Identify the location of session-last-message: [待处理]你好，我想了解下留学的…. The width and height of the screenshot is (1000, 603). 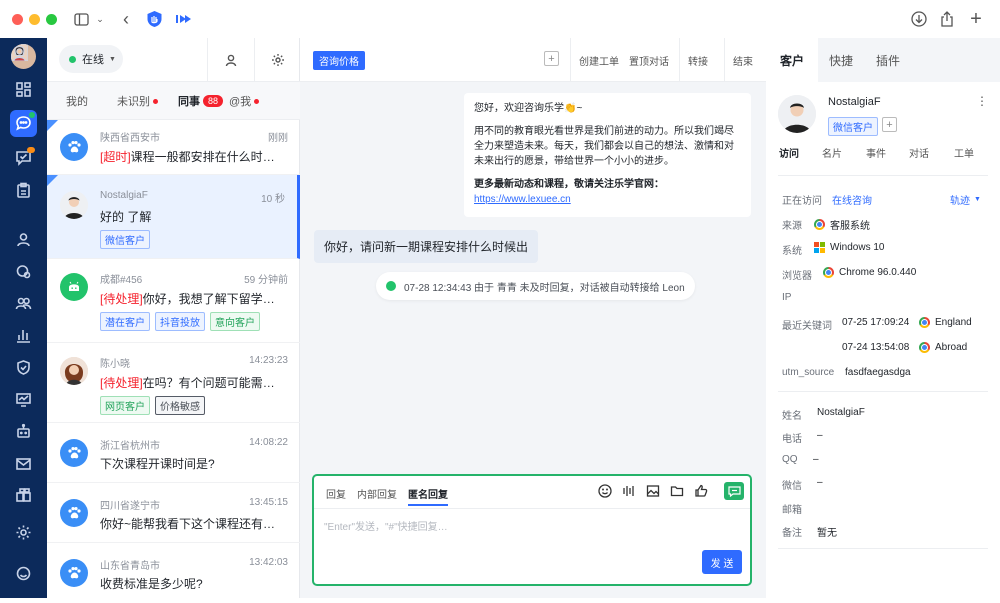
(193, 298).